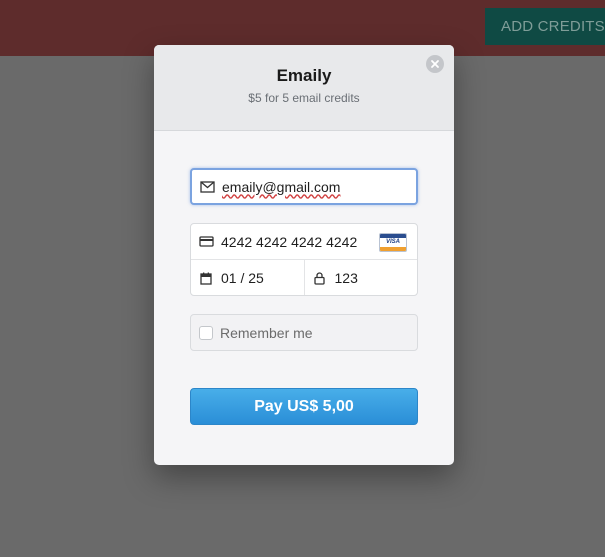 This screenshot has height=557, width=605. Describe the element at coordinates (304, 406) in the screenshot. I see `pay-button: Pay US$ 5,00` at that location.